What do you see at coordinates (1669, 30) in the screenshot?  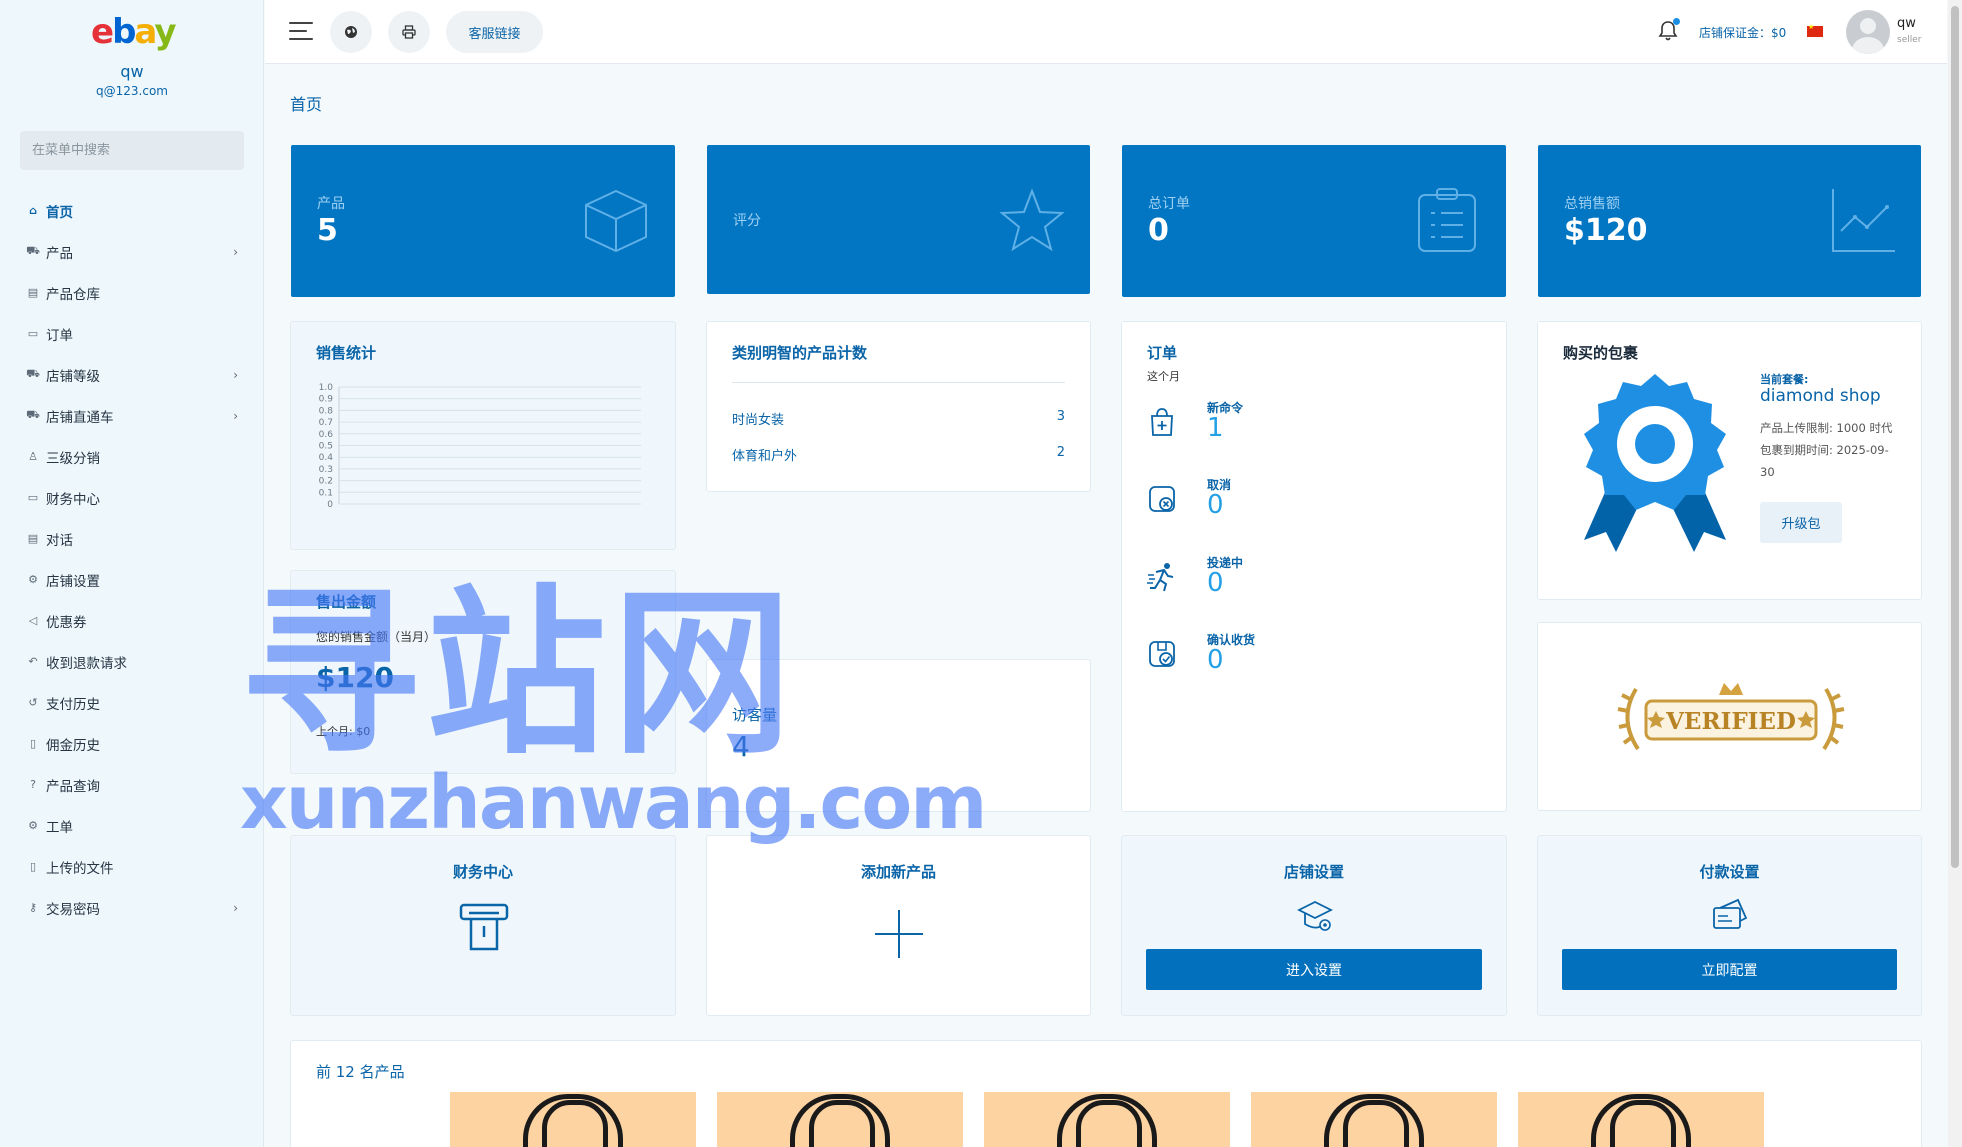 I see `notification-bell` at bounding box center [1669, 30].